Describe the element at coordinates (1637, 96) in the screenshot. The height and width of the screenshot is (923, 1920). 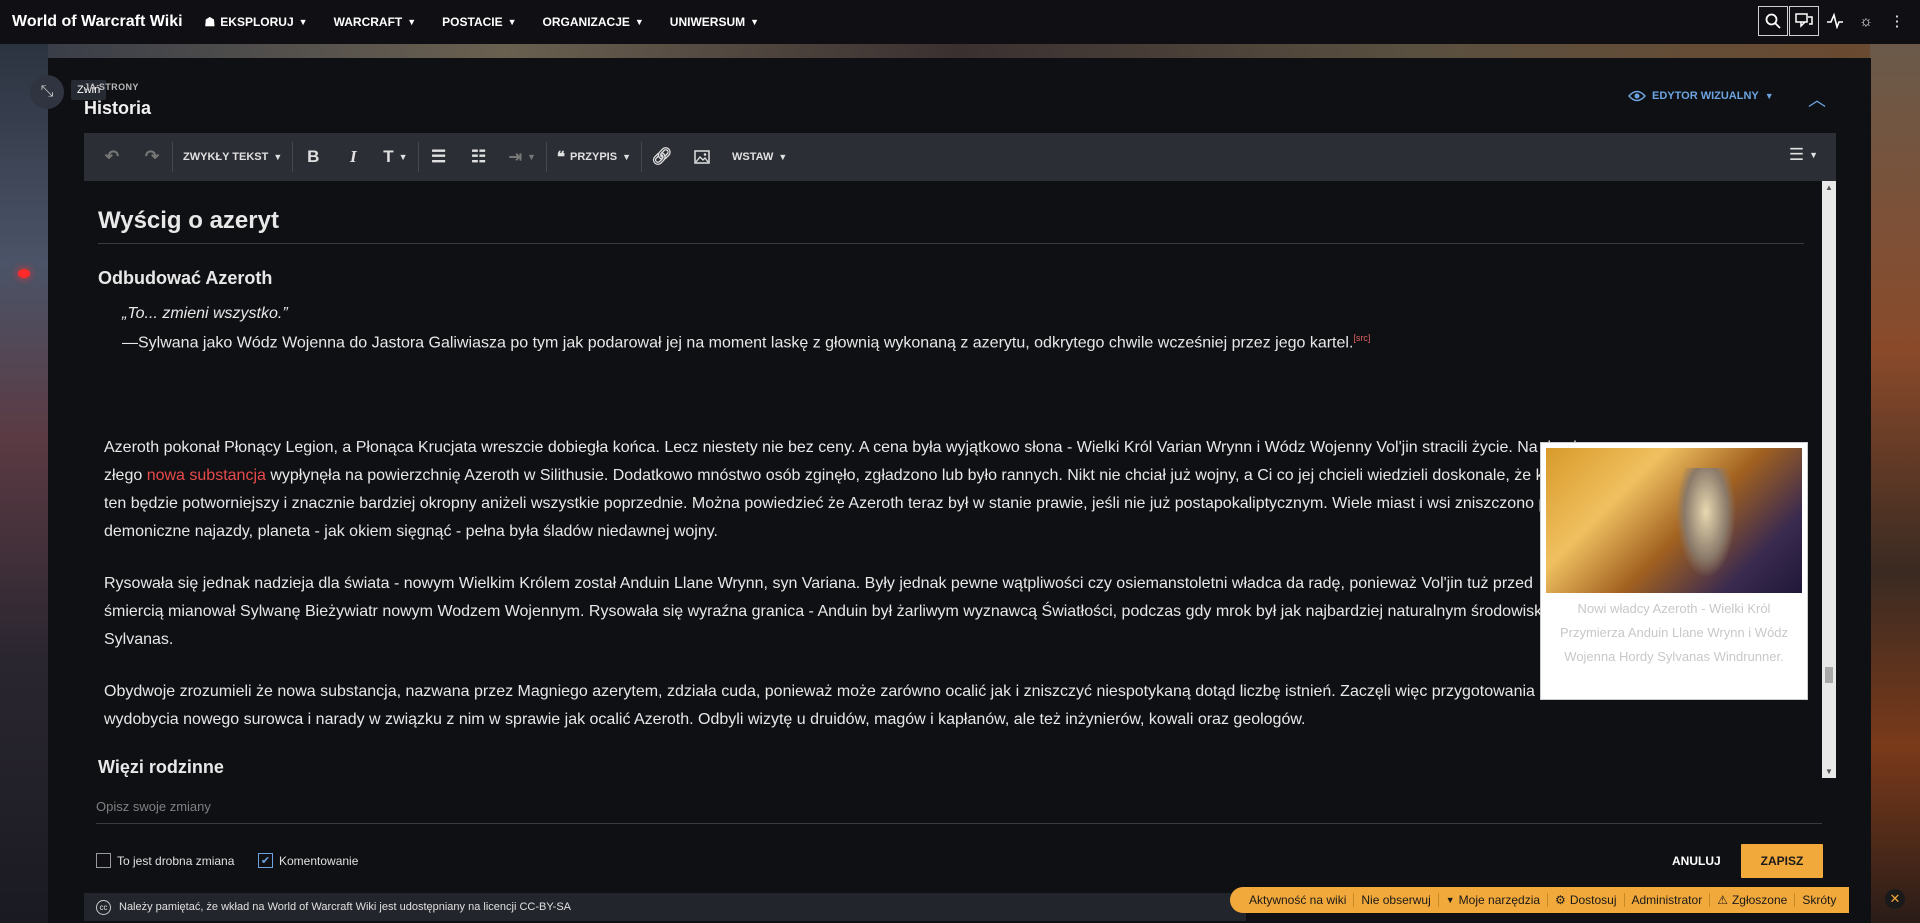
I see `eye-icon` at that location.